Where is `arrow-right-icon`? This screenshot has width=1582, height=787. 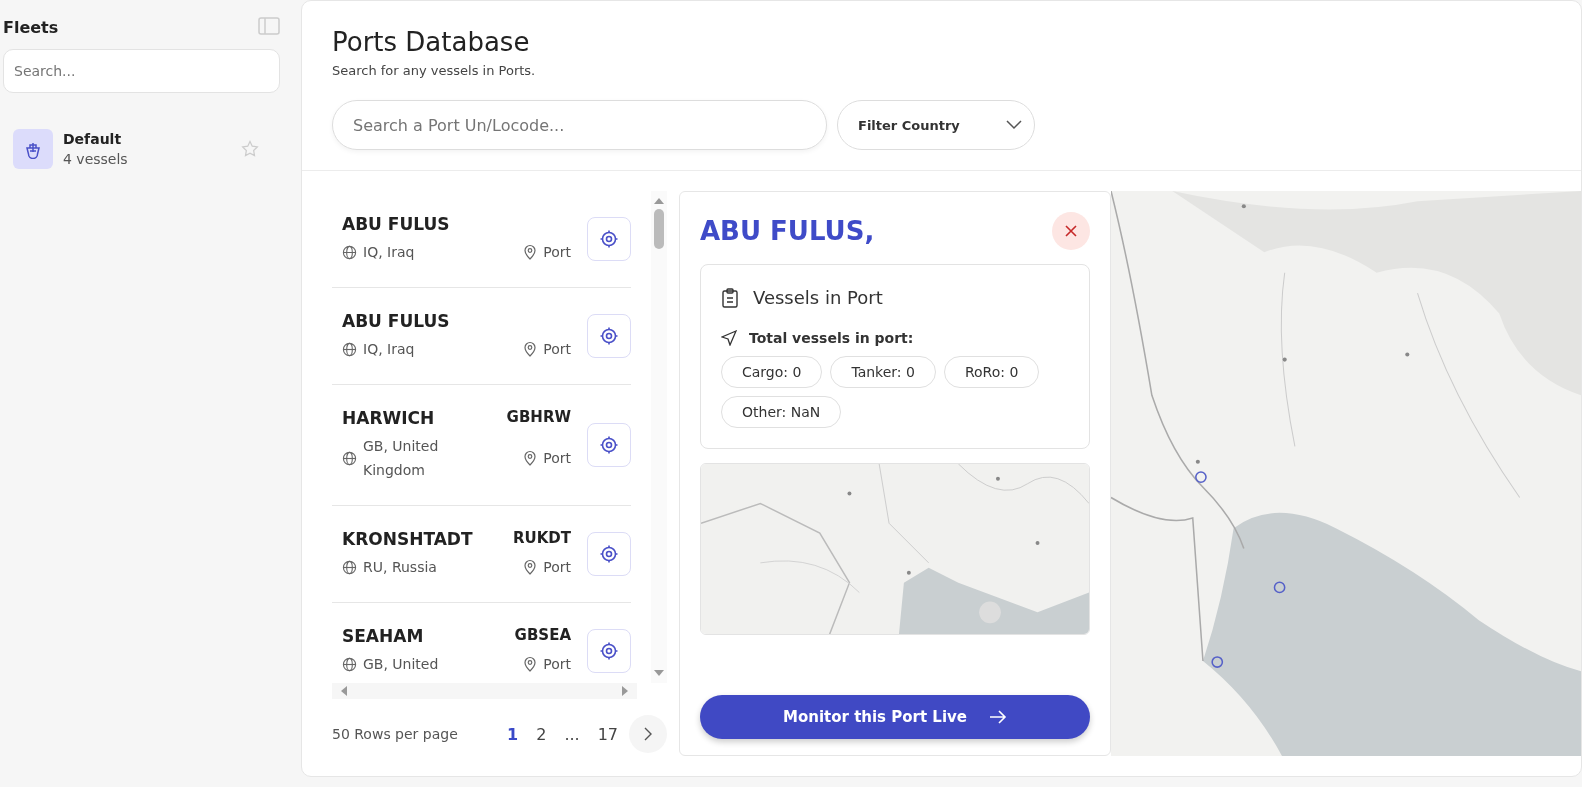
arrow-right-icon is located at coordinates (998, 717).